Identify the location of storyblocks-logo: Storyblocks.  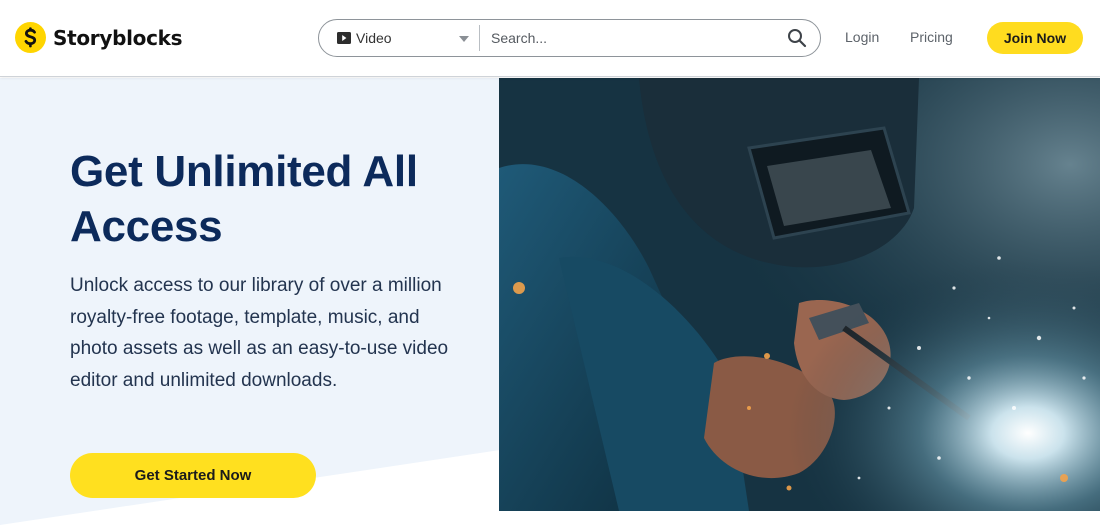
(99, 37).